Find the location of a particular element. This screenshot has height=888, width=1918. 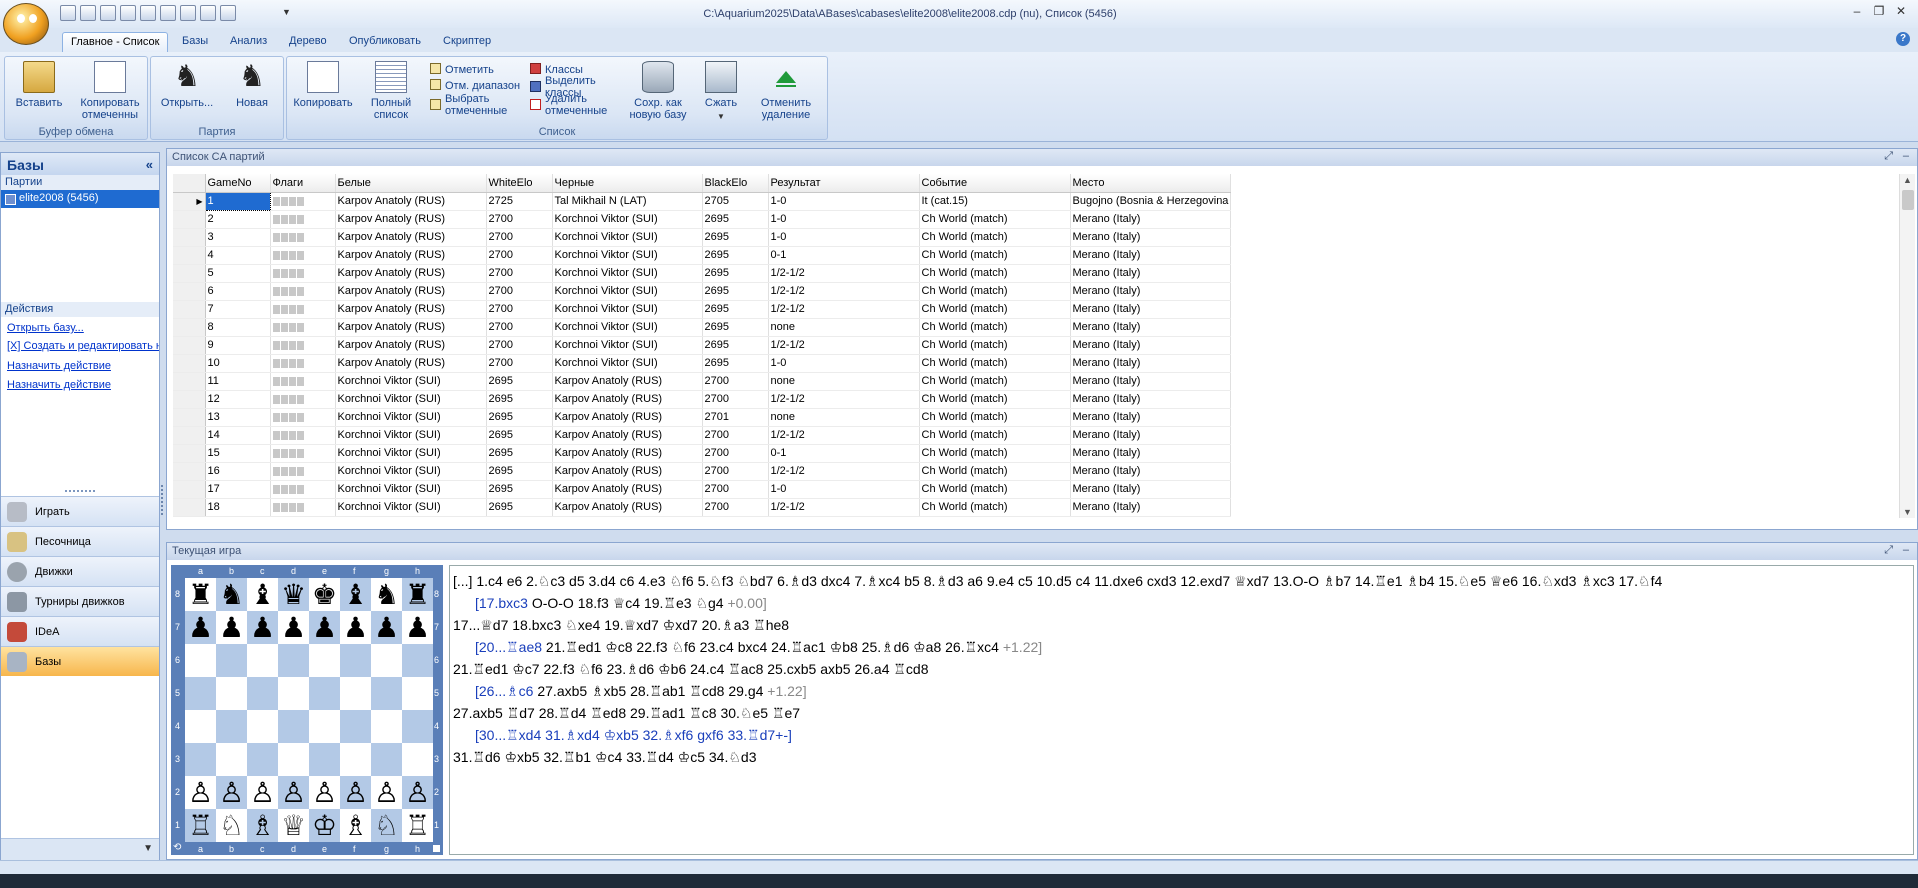

col-header-flags: Флаги is located at coordinates (303, 183).